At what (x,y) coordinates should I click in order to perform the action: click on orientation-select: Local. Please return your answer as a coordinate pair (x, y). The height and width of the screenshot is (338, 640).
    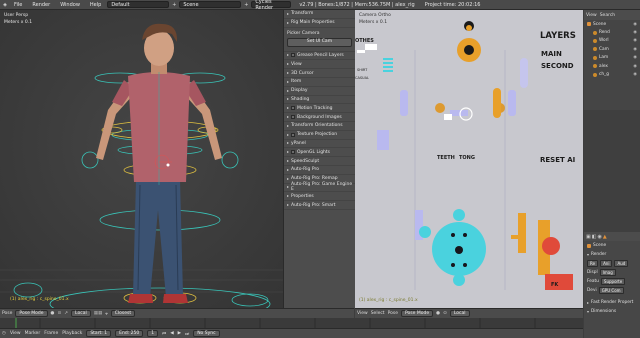
    Looking at the image, I should click on (81, 313).